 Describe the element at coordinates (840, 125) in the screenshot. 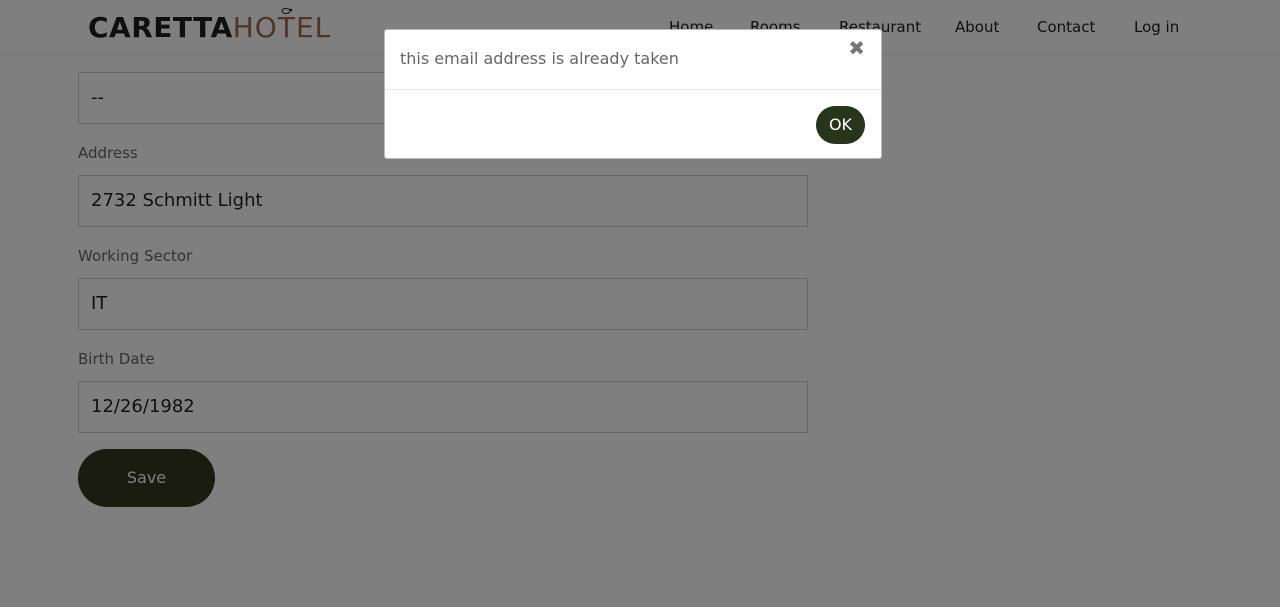

I see `ok-button: OK` at that location.